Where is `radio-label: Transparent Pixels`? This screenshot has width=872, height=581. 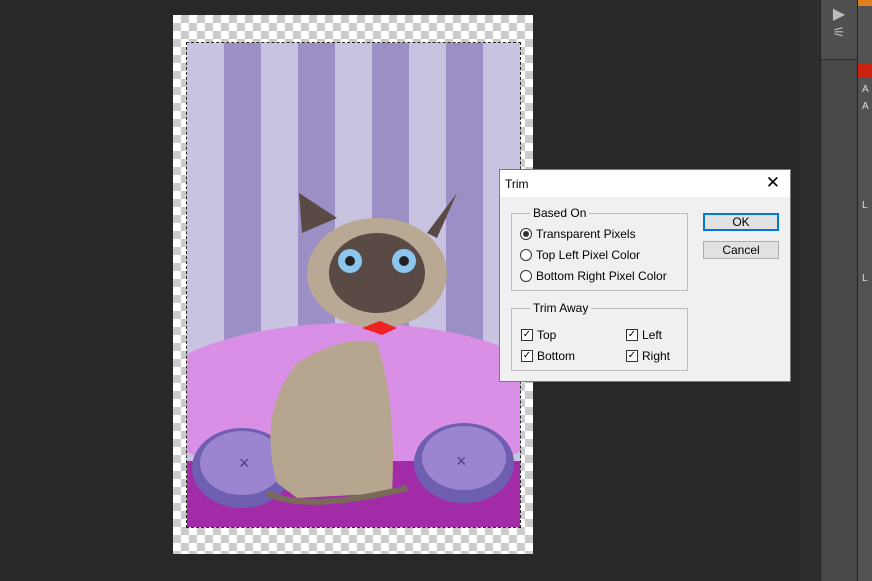
radio-label: Transparent Pixels is located at coordinates (586, 234).